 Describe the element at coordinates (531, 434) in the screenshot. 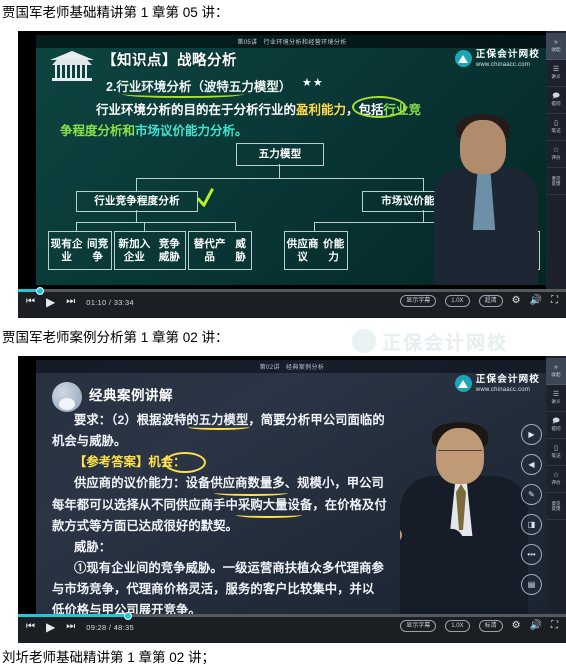

I see `play-circle-button: ▶` at that location.